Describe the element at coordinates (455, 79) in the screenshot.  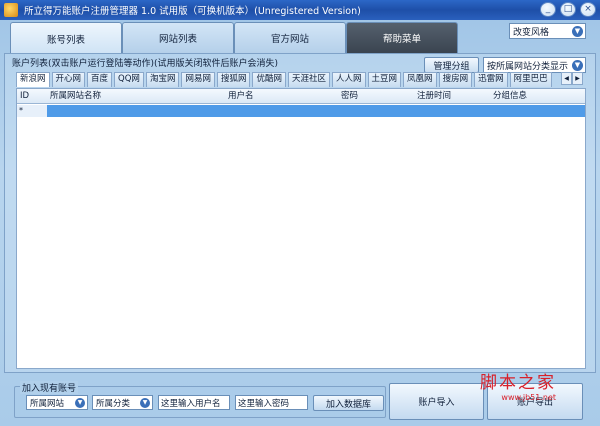
I see `site-tab: 搜房网` at that location.